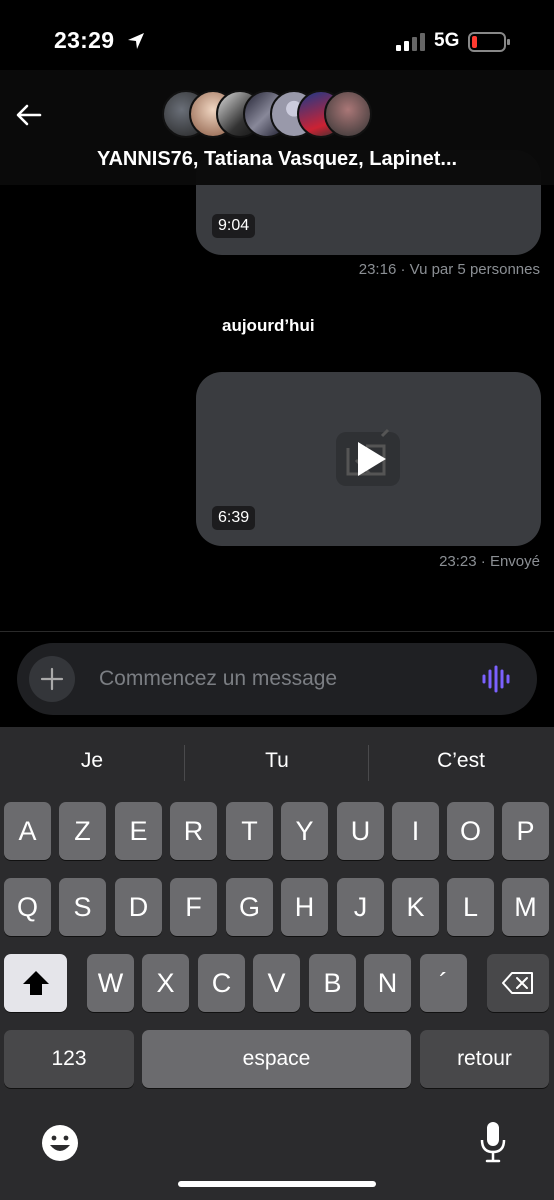 The height and width of the screenshot is (1200, 554). I want to click on key-r: R, so click(193, 831).